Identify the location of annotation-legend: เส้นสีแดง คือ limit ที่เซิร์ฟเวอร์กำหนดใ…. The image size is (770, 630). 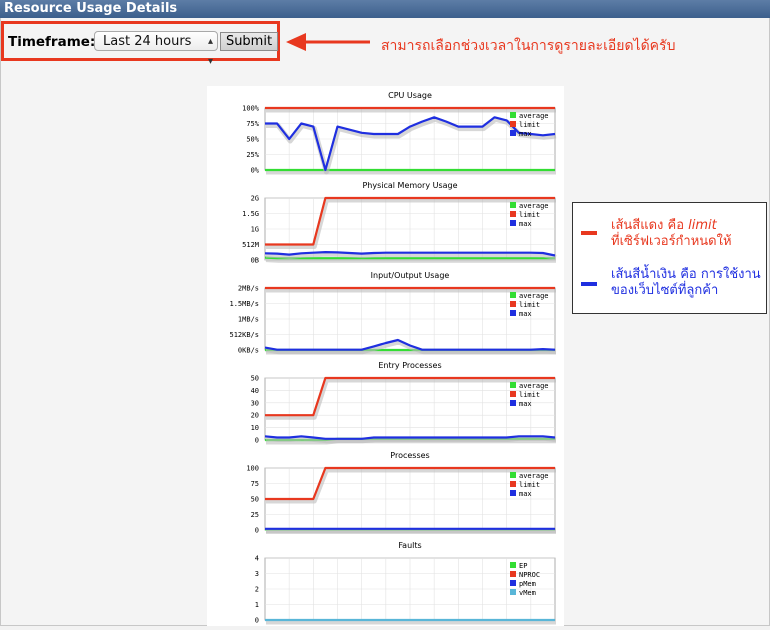
(669, 258).